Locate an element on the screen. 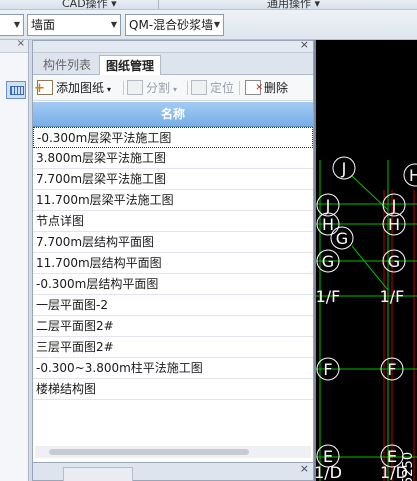 The image size is (417, 481). horizontal-scrollbar is located at coordinates (173, 452).